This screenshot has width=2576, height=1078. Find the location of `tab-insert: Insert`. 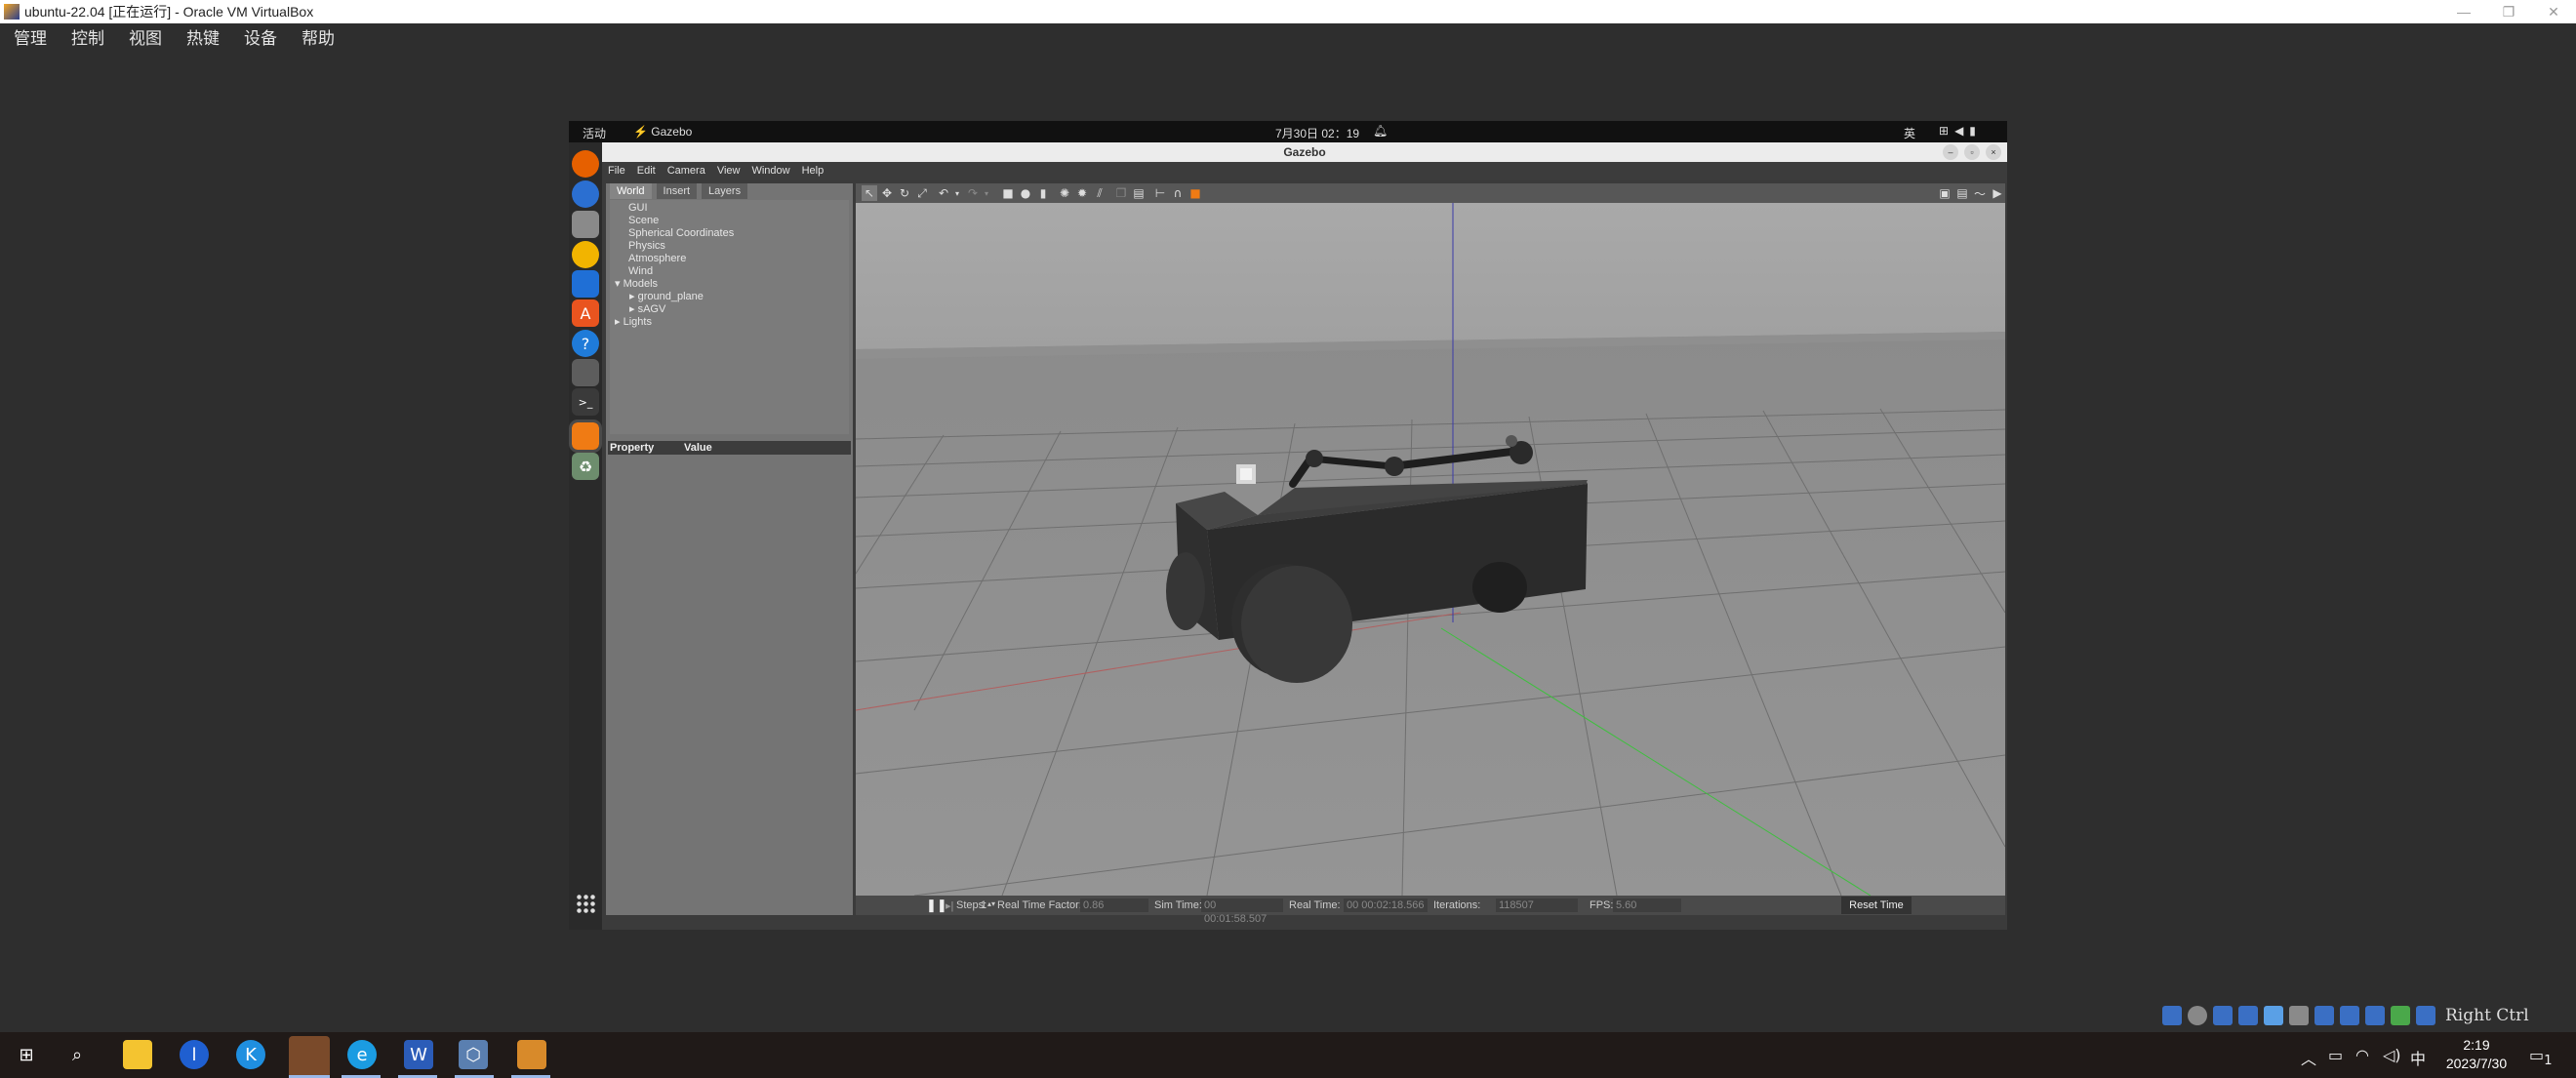

tab-insert: Insert is located at coordinates (677, 191).